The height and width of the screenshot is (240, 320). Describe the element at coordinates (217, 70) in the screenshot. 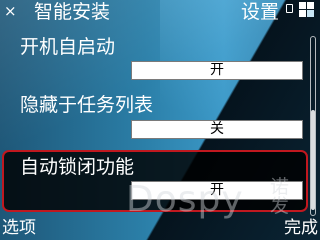

I see `setting-value-box: 开` at that location.